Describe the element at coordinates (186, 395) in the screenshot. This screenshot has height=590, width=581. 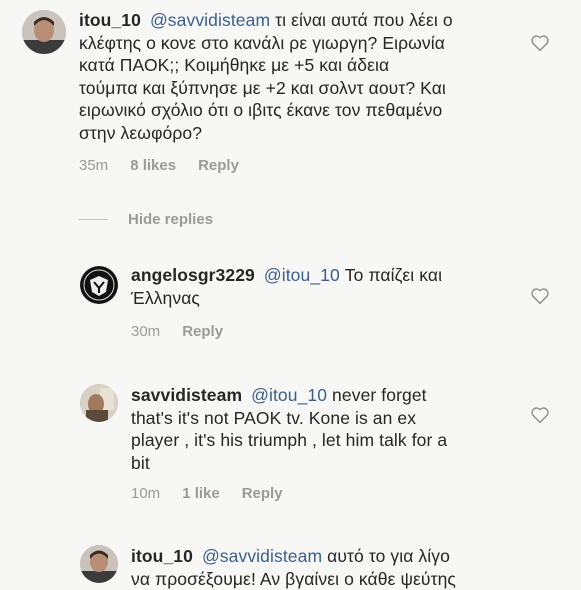
I see `comment-username: savvidisteam` at that location.